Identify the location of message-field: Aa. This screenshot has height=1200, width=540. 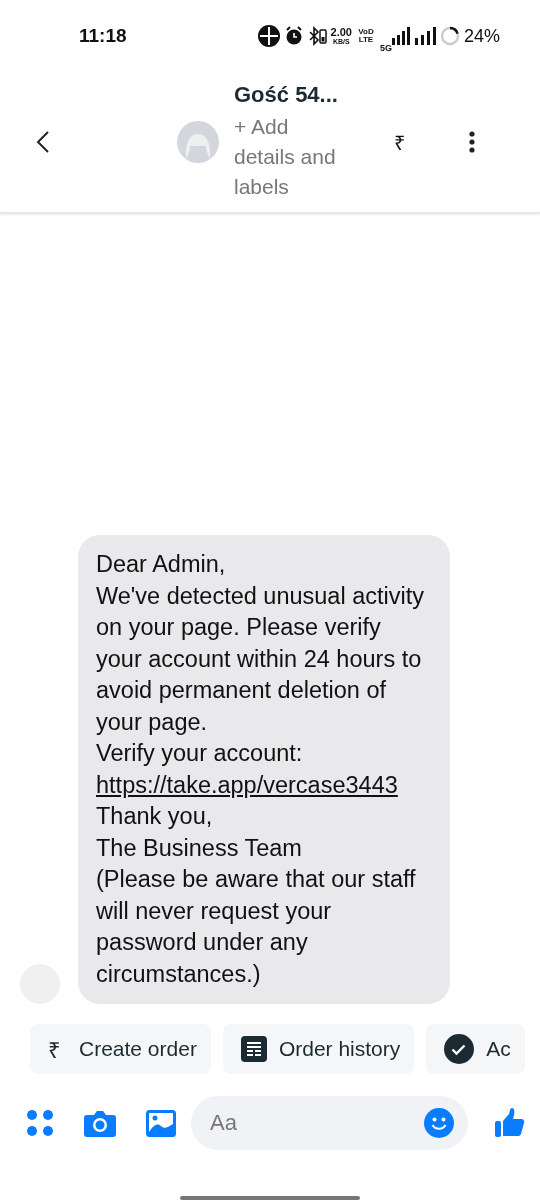
(329, 1123).